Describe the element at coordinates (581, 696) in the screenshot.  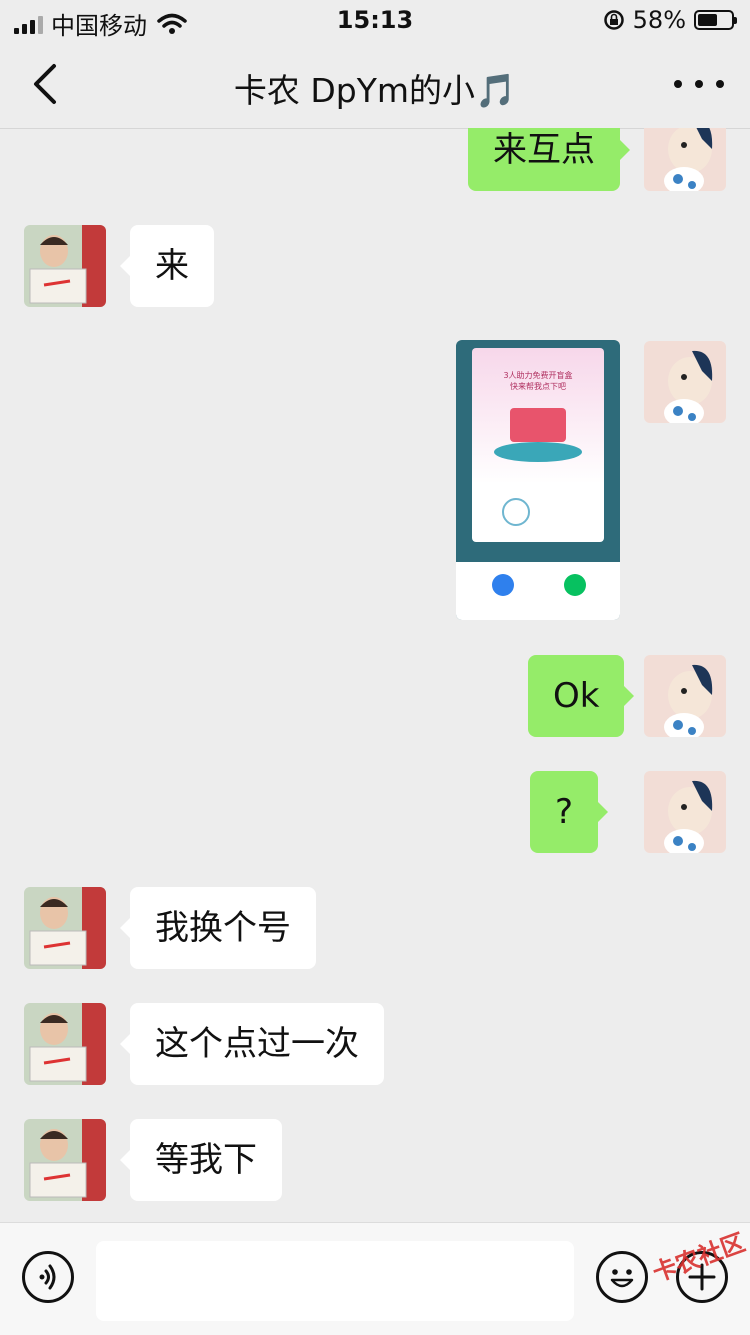
I see `outgoing-message: Ok` at that location.